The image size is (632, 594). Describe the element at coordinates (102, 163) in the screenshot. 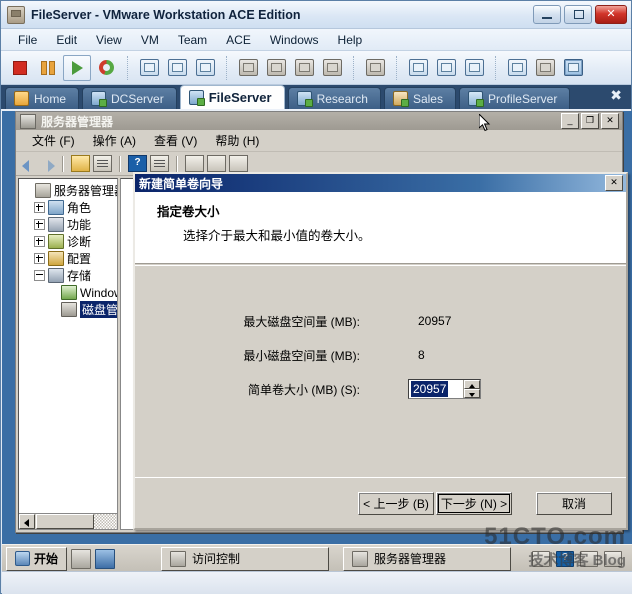

I see `show-hide-tree-icon` at that location.